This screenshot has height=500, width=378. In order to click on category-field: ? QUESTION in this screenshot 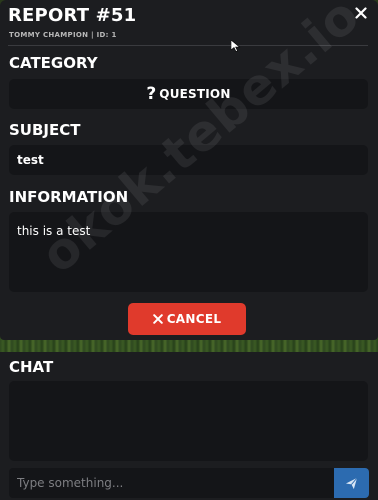, I will do `click(188, 94)`.